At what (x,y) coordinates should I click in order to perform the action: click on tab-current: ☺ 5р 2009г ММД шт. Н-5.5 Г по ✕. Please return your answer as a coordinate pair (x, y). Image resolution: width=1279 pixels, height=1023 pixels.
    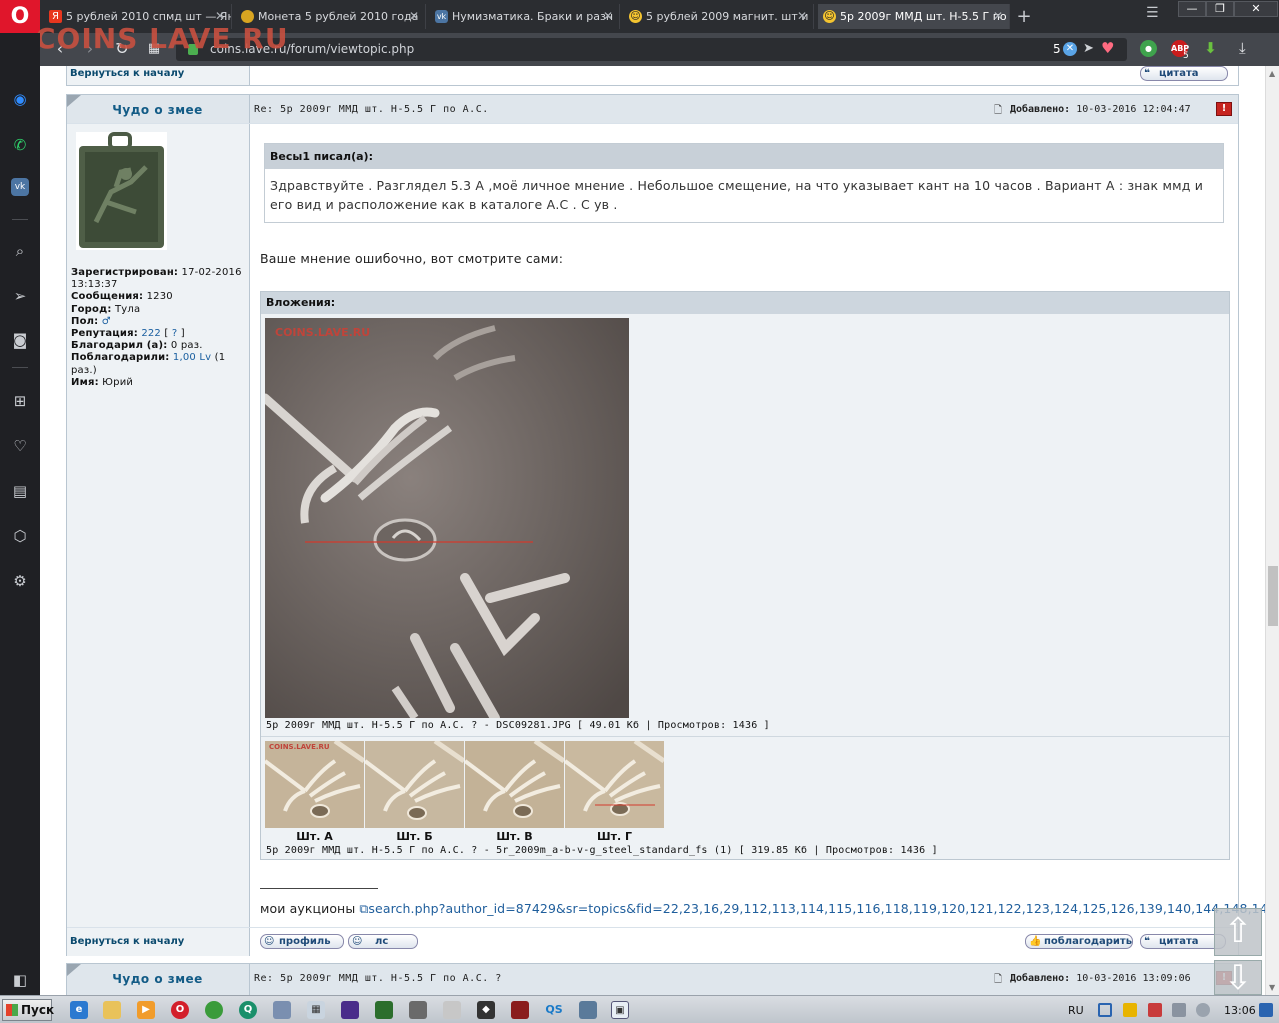
    Looking at the image, I should click on (914, 16).